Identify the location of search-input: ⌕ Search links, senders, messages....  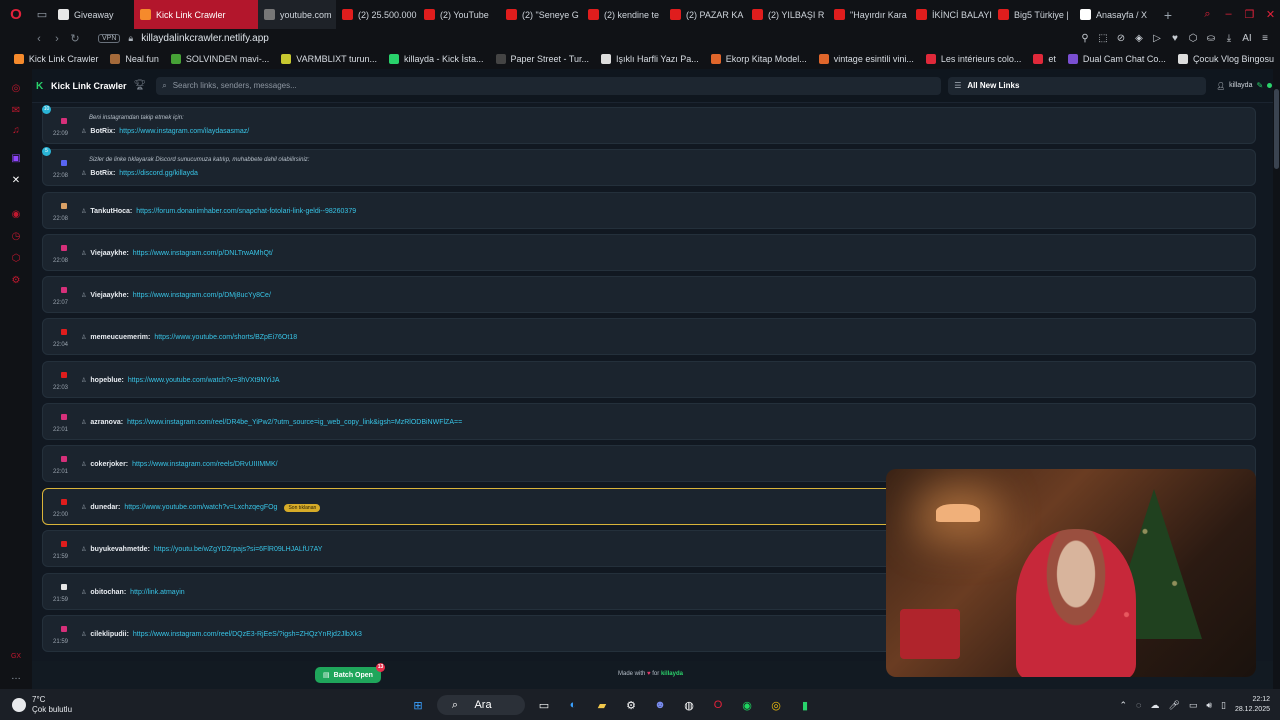
(549, 85).